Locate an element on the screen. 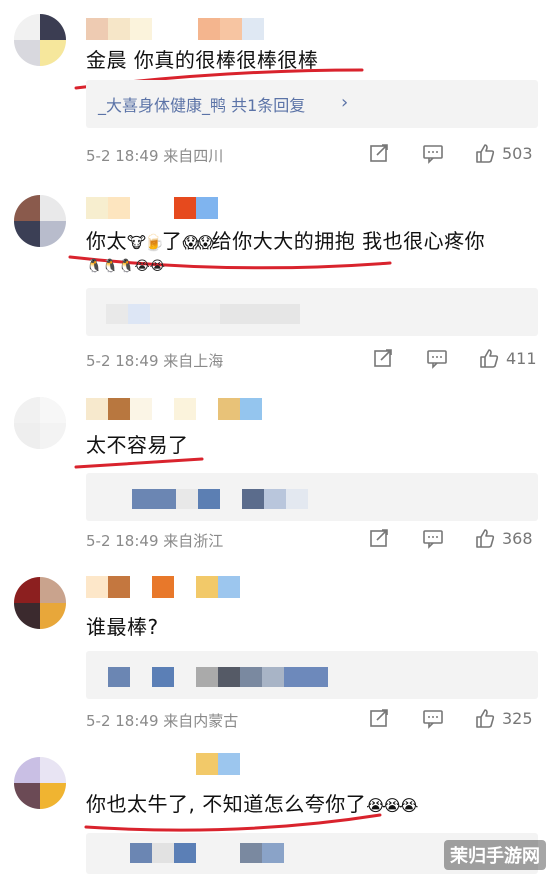 The image size is (552, 874). comment-meta: 5-2 18:49 来自浙江 is located at coordinates (154, 540).